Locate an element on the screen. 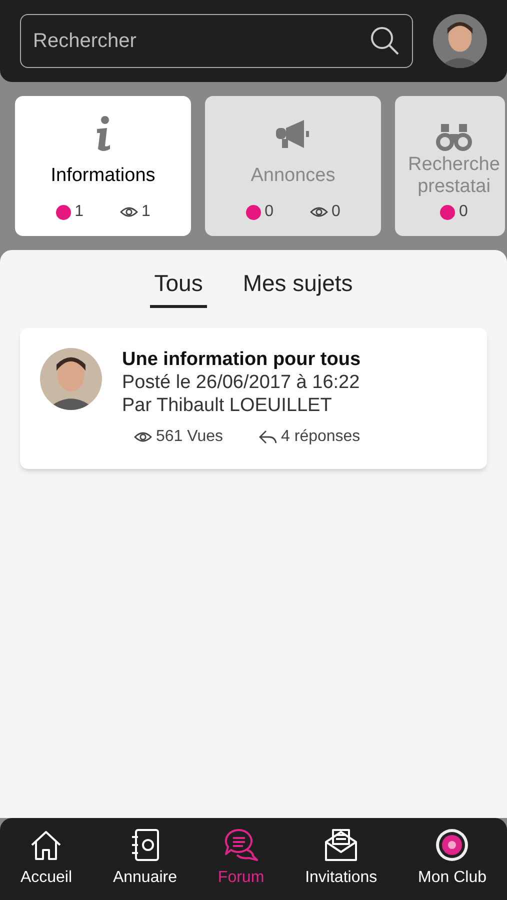 The width and height of the screenshot is (507, 900). nav-tab: Forum is located at coordinates (241, 859).